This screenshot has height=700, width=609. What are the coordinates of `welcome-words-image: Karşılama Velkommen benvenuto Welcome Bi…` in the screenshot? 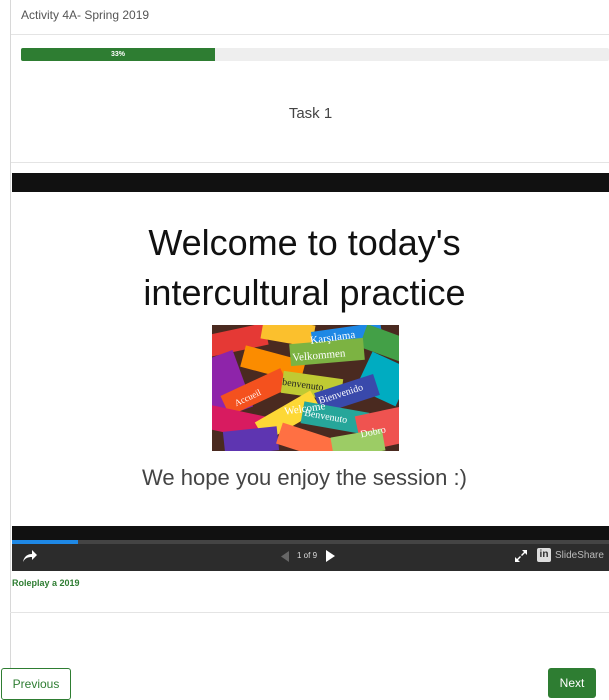 It's located at (305, 388).